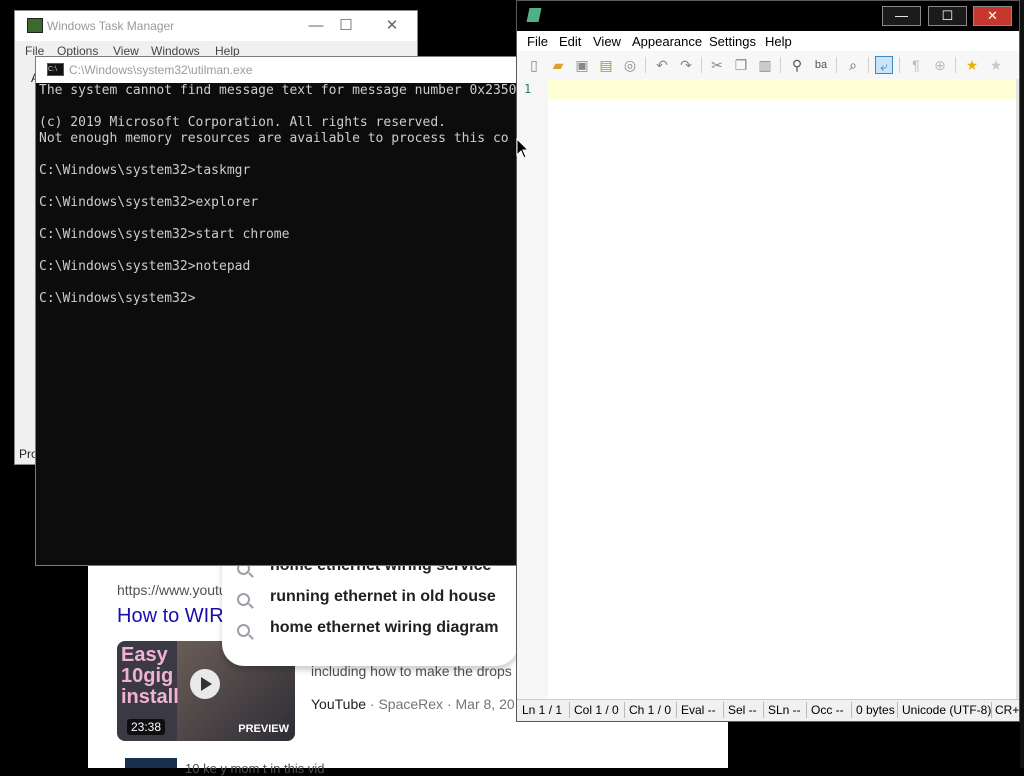 This screenshot has width=1024, height=776. Describe the element at coordinates (161, 70) in the screenshot. I see `cmd-title: C:\Windows\system32\utilman.exe` at that location.